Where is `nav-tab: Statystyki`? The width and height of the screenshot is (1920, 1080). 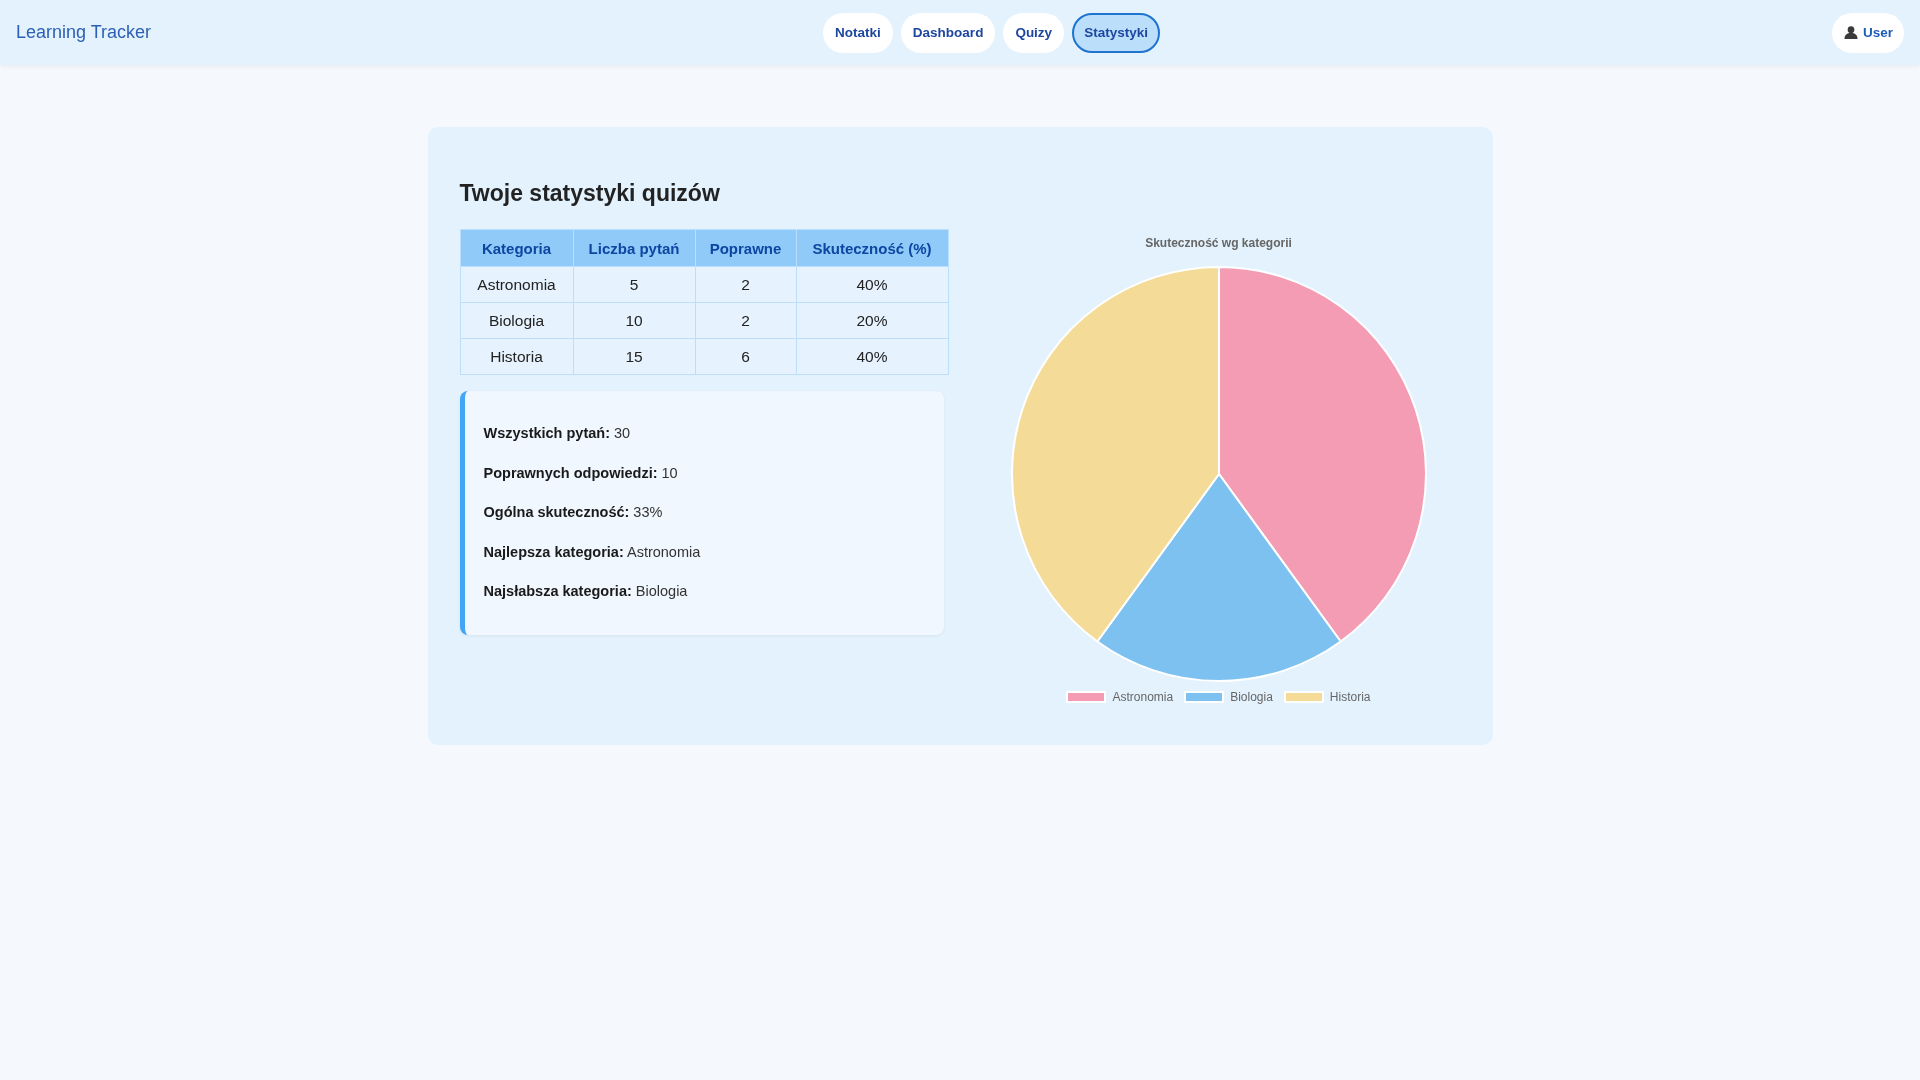 nav-tab: Statystyki is located at coordinates (1116, 32).